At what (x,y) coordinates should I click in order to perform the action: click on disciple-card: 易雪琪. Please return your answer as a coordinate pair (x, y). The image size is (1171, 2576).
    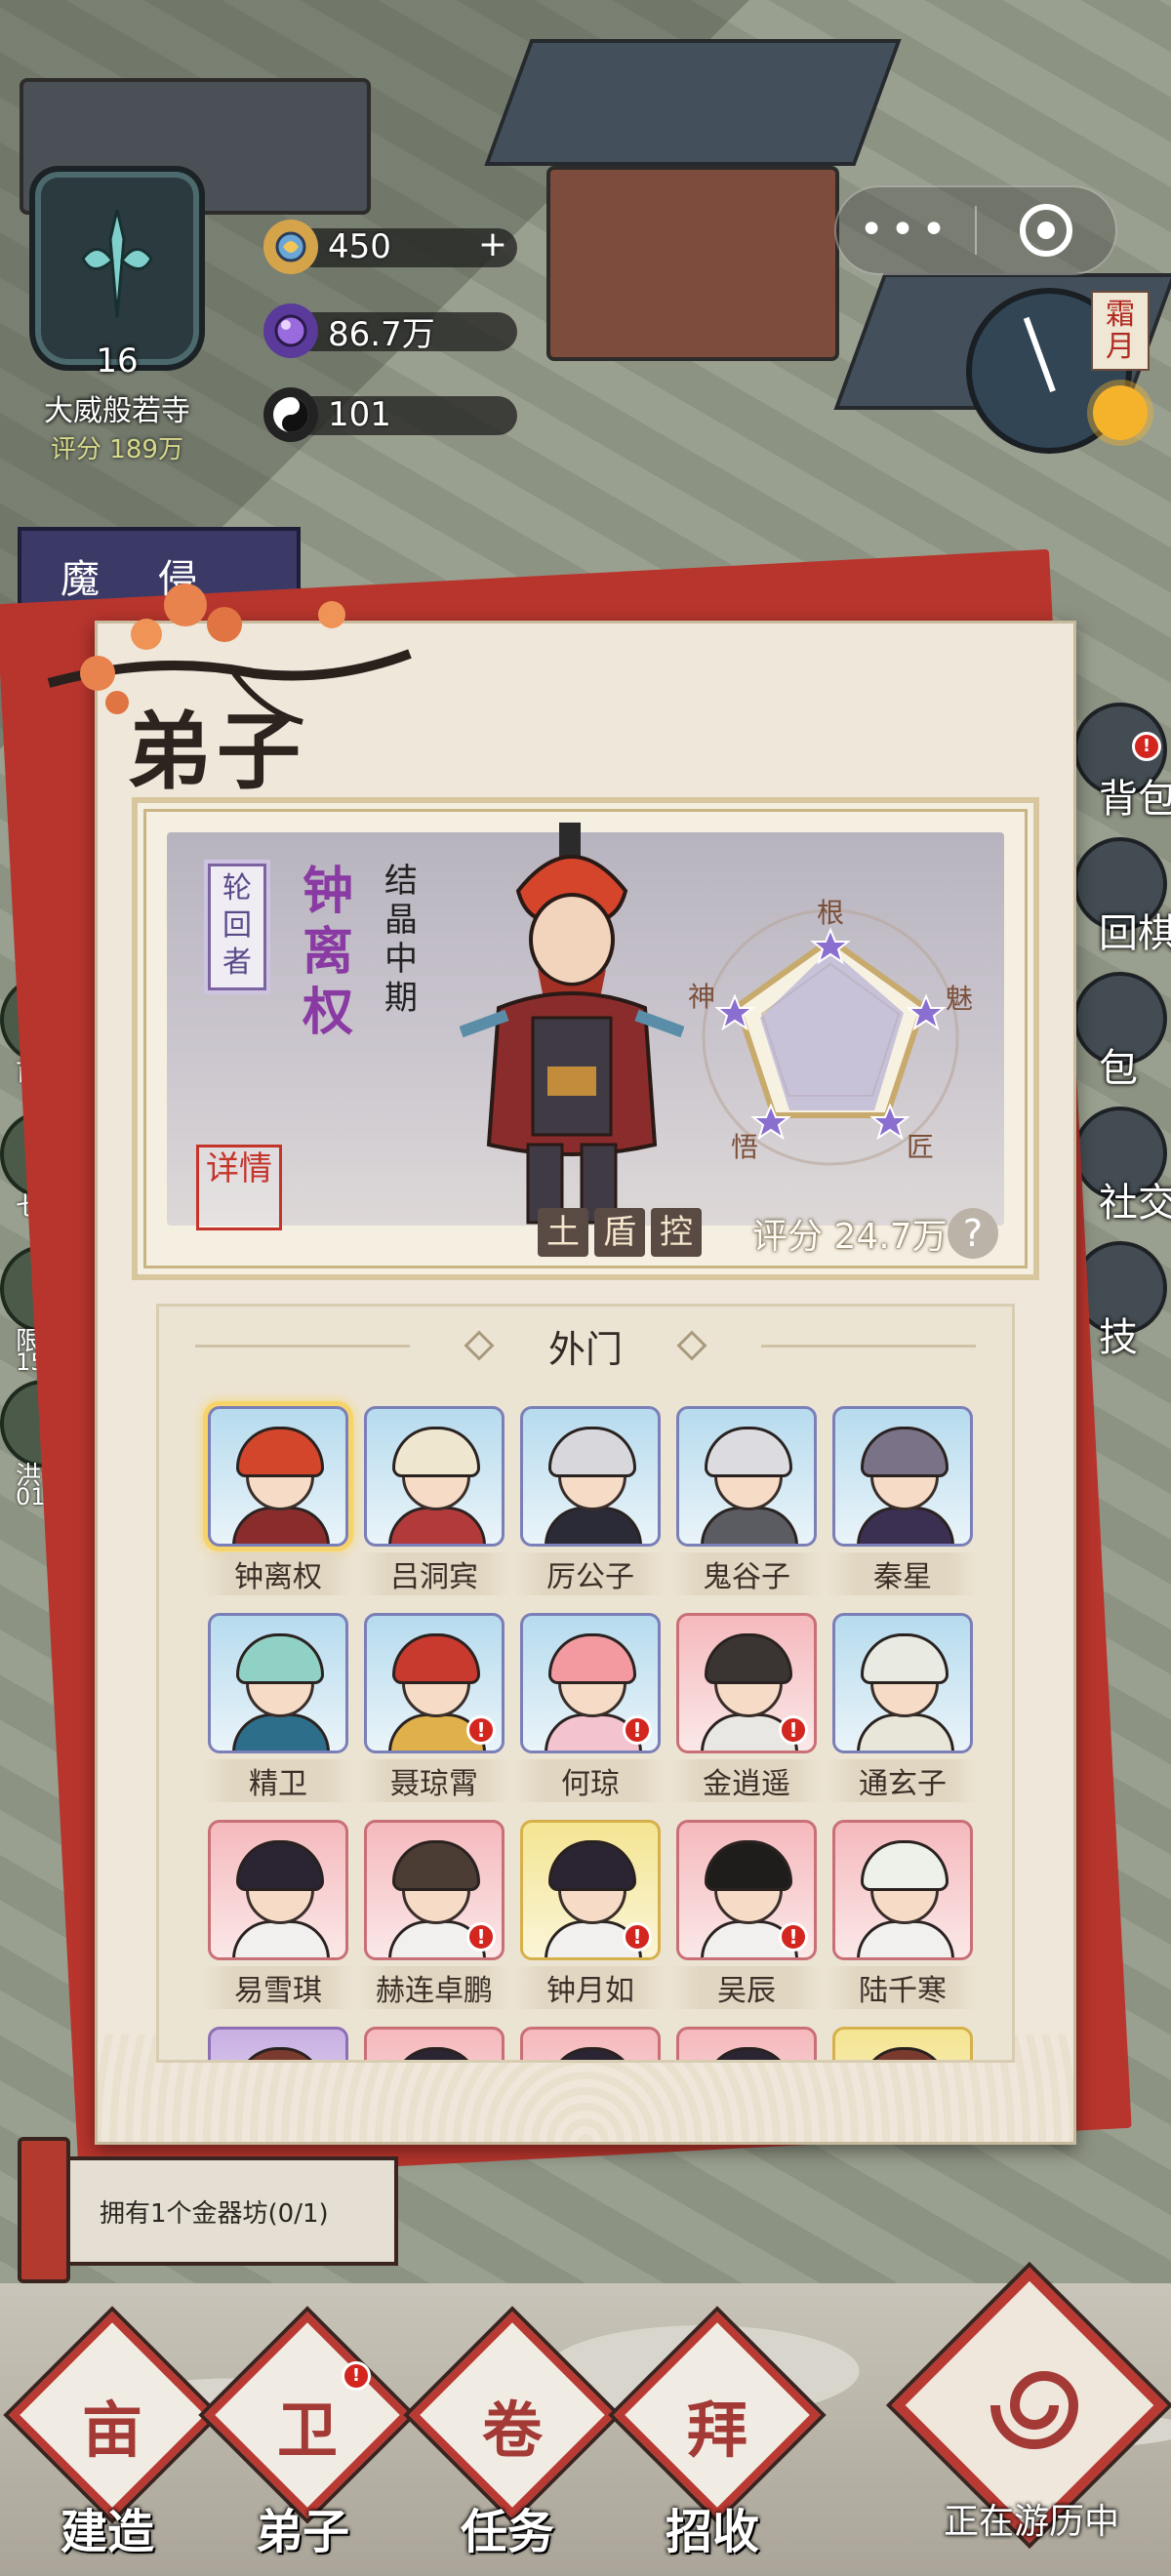
    Looking at the image, I should click on (278, 1914).